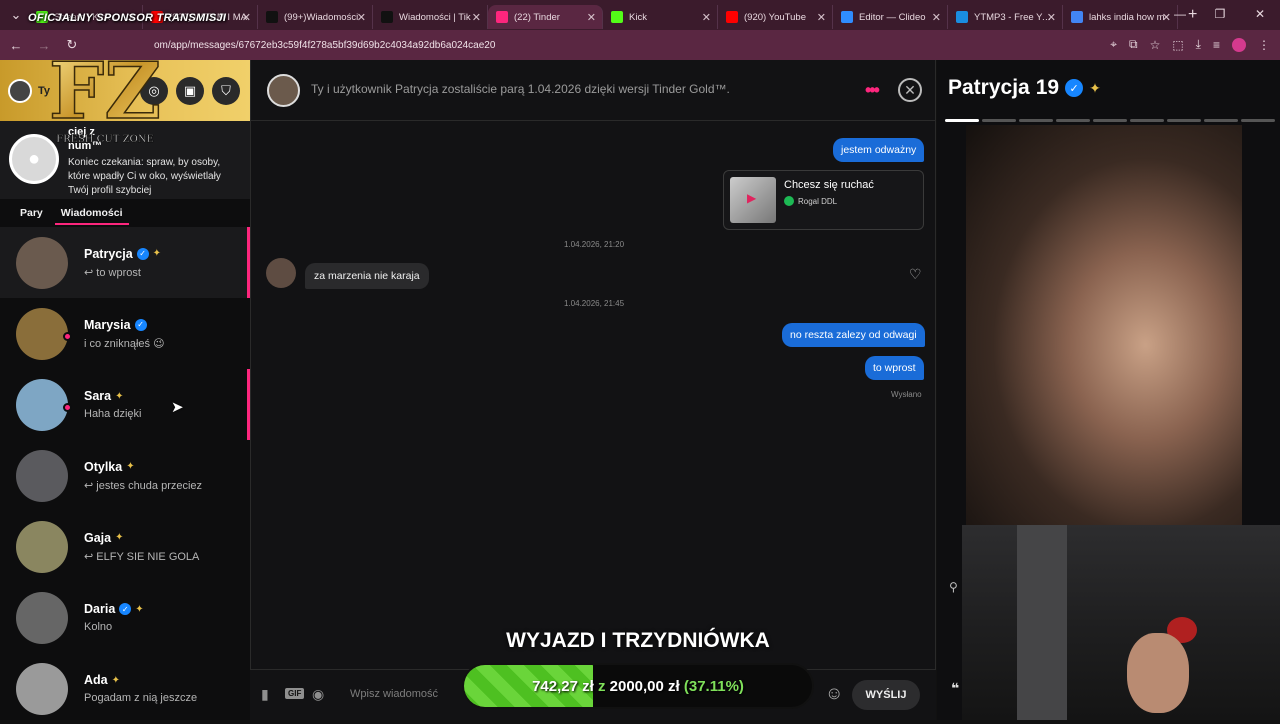 The image size is (1280, 724). I want to click on conversation-item: Ada ✦ Pogadam z nią jeszcze, so click(125, 688).